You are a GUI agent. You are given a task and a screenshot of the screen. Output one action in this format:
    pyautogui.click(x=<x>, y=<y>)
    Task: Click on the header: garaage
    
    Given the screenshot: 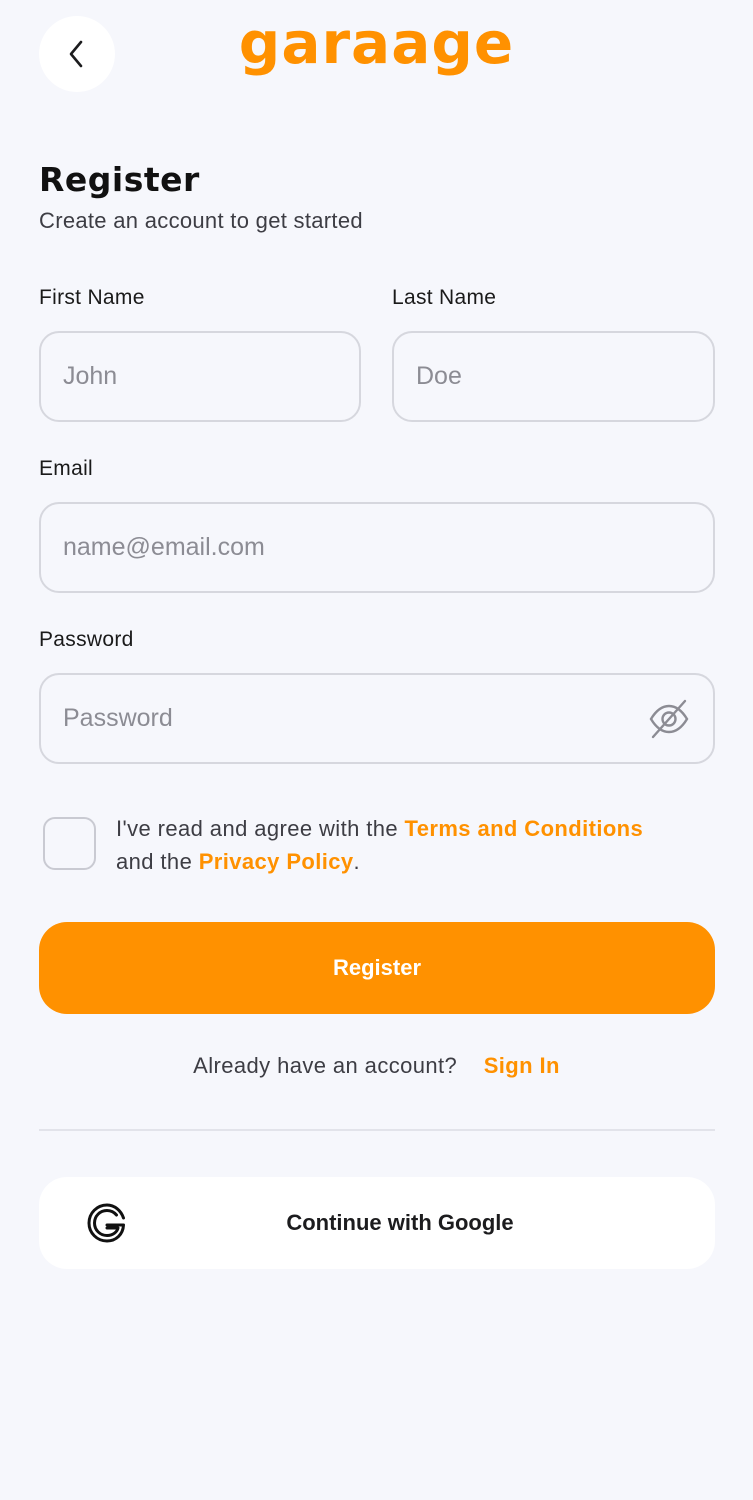 What is the action you would take?
    pyautogui.click(x=376, y=55)
    